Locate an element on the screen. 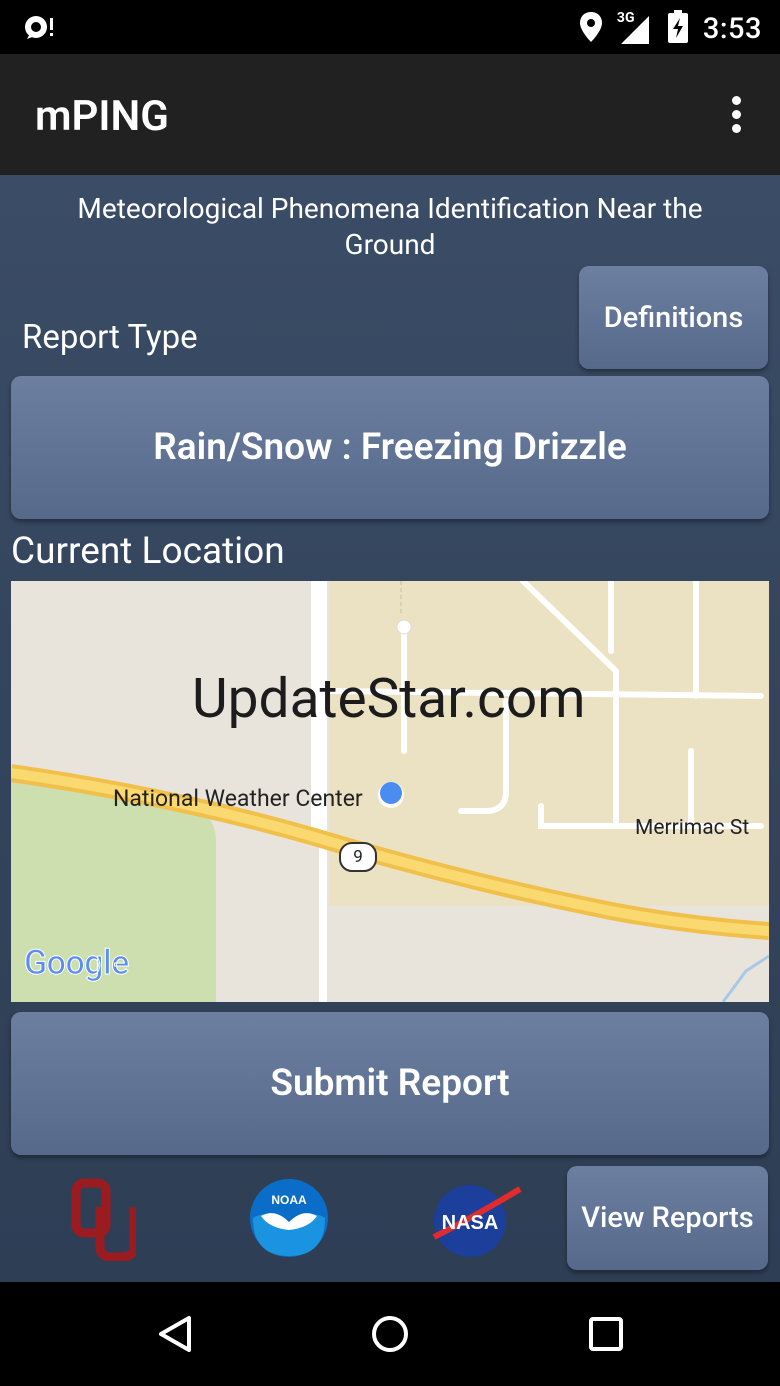  ou-logo is located at coordinates (104, 1221).